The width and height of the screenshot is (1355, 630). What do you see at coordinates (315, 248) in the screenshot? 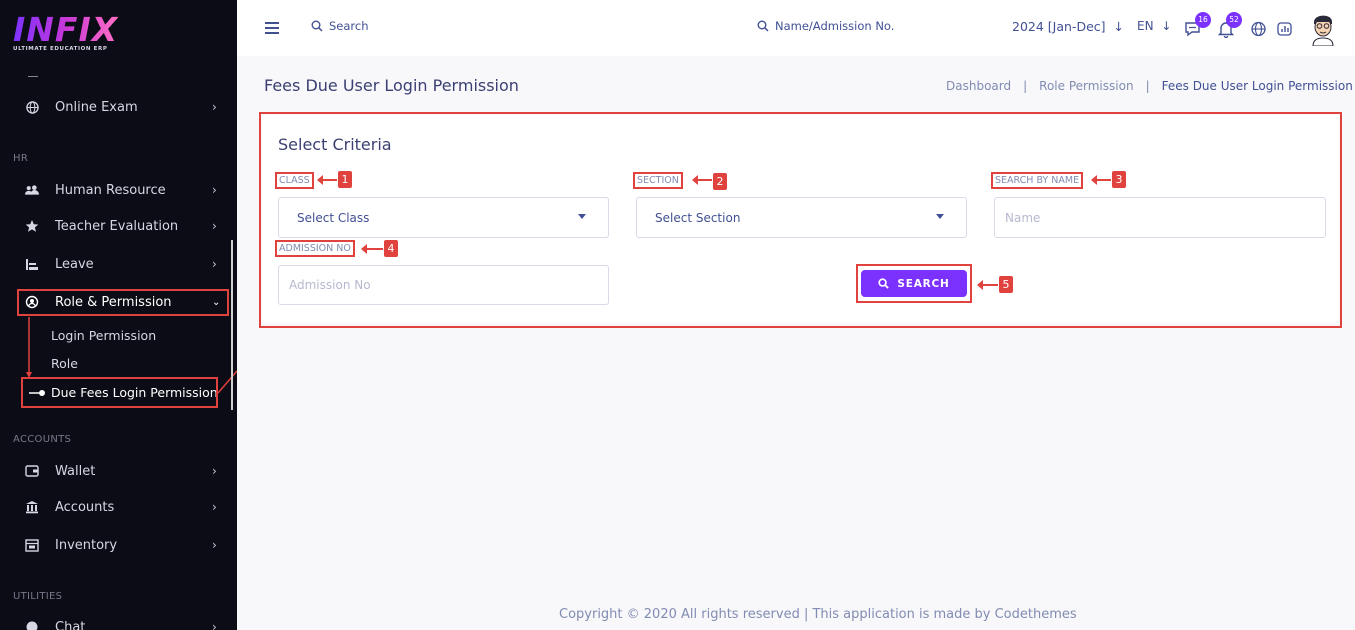
I see `admission-no-label: ADMISSION NO` at bounding box center [315, 248].